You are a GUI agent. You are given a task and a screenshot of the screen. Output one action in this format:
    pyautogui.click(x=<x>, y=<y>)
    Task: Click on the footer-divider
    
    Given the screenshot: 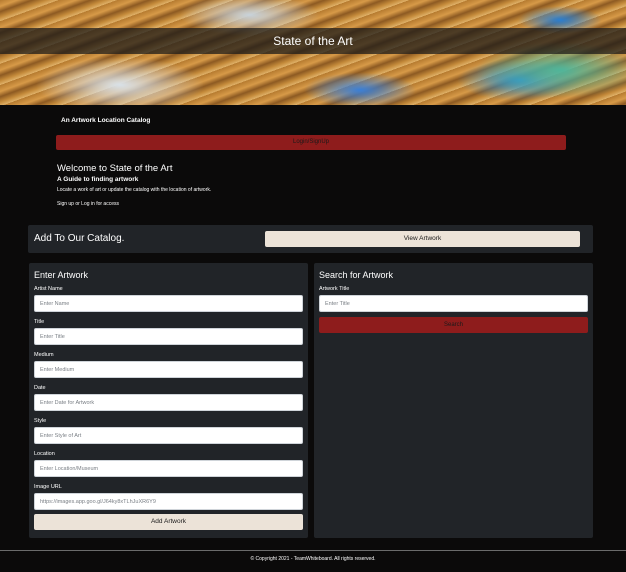 What is the action you would take?
    pyautogui.click(x=313, y=550)
    